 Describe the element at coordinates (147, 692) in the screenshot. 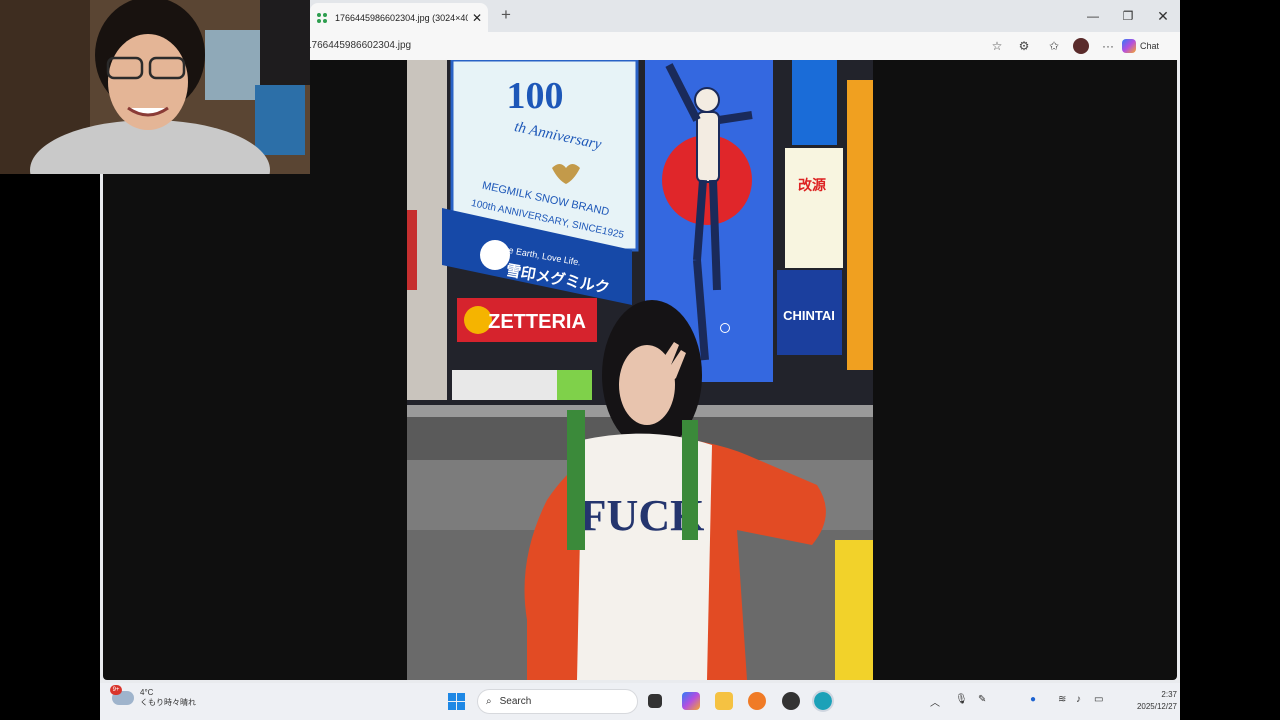

I see `temperature: 4°C` at that location.